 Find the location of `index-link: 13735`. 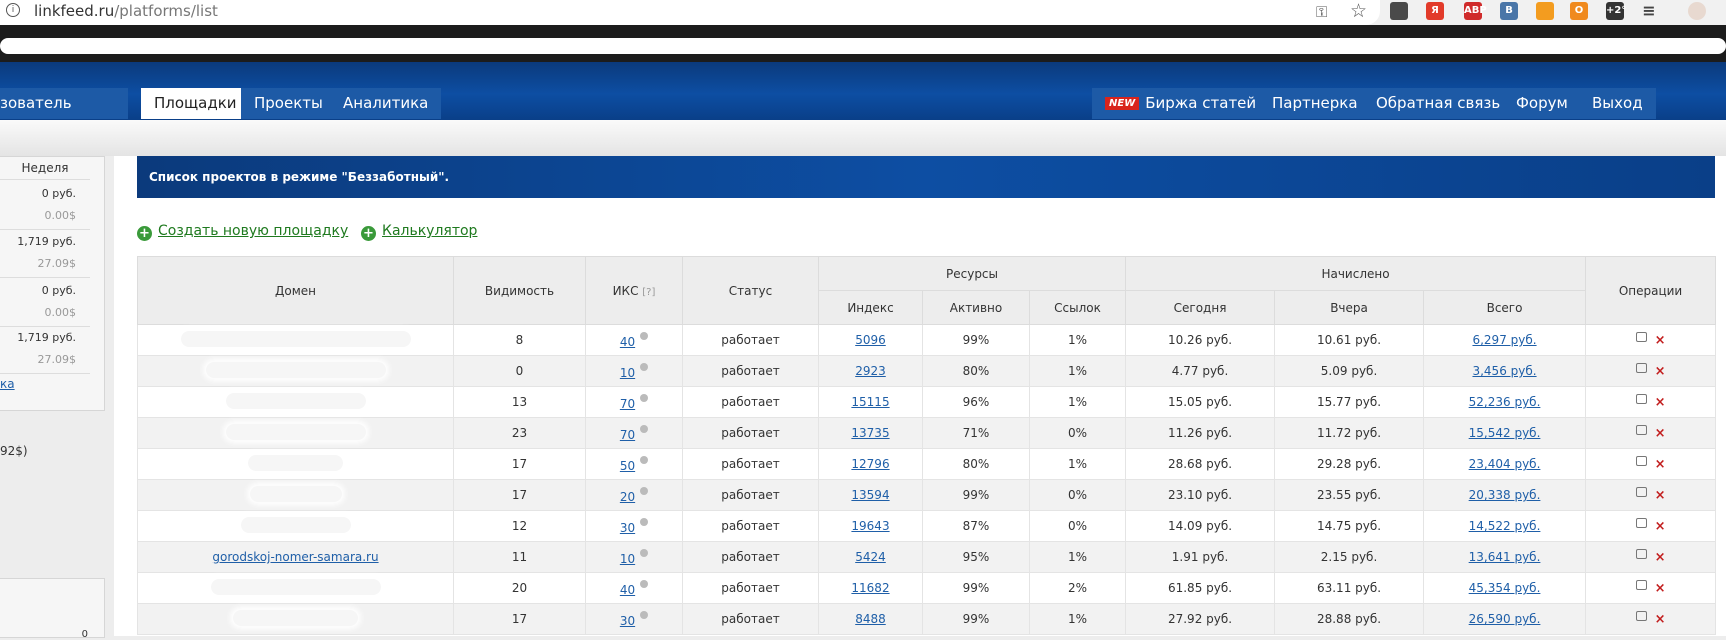

index-link: 13735 is located at coordinates (870, 433).